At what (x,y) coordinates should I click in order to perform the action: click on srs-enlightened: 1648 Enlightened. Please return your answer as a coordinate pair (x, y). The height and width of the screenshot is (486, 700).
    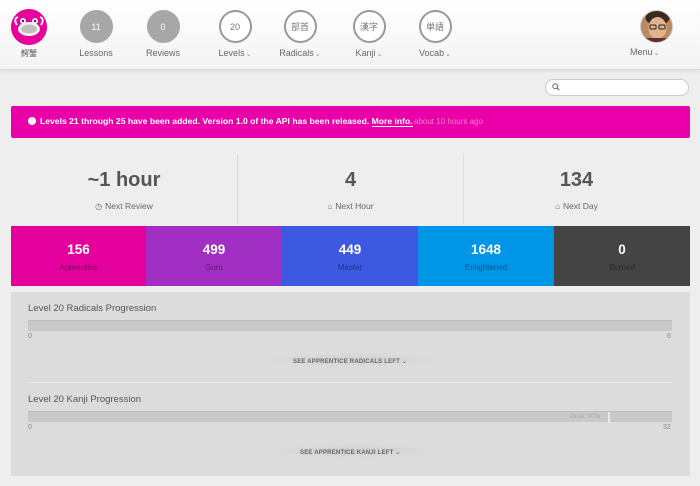
    Looking at the image, I should click on (486, 256).